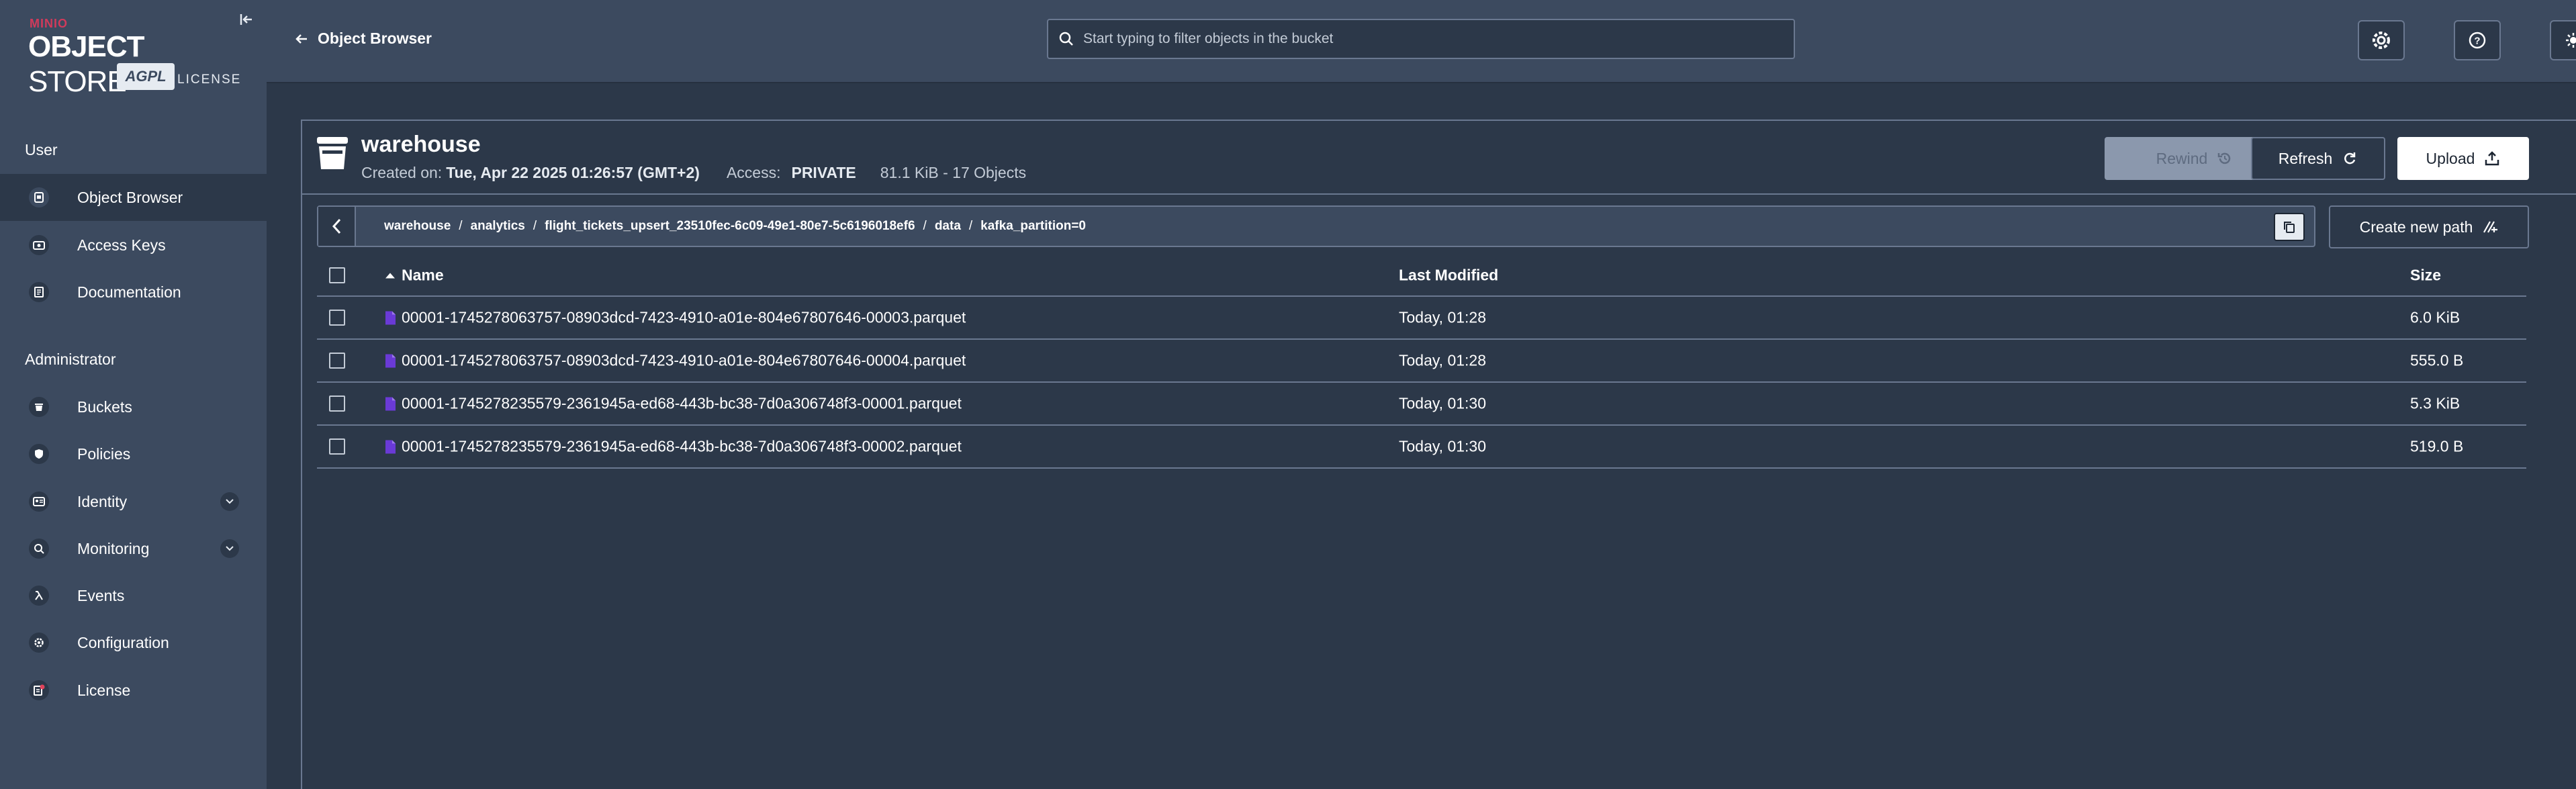 This screenshot has width=2576, height=789. Describe the element at coordinates (86, 47) in the screenshot. I see `logo-object-word: OBJECT` at that location.